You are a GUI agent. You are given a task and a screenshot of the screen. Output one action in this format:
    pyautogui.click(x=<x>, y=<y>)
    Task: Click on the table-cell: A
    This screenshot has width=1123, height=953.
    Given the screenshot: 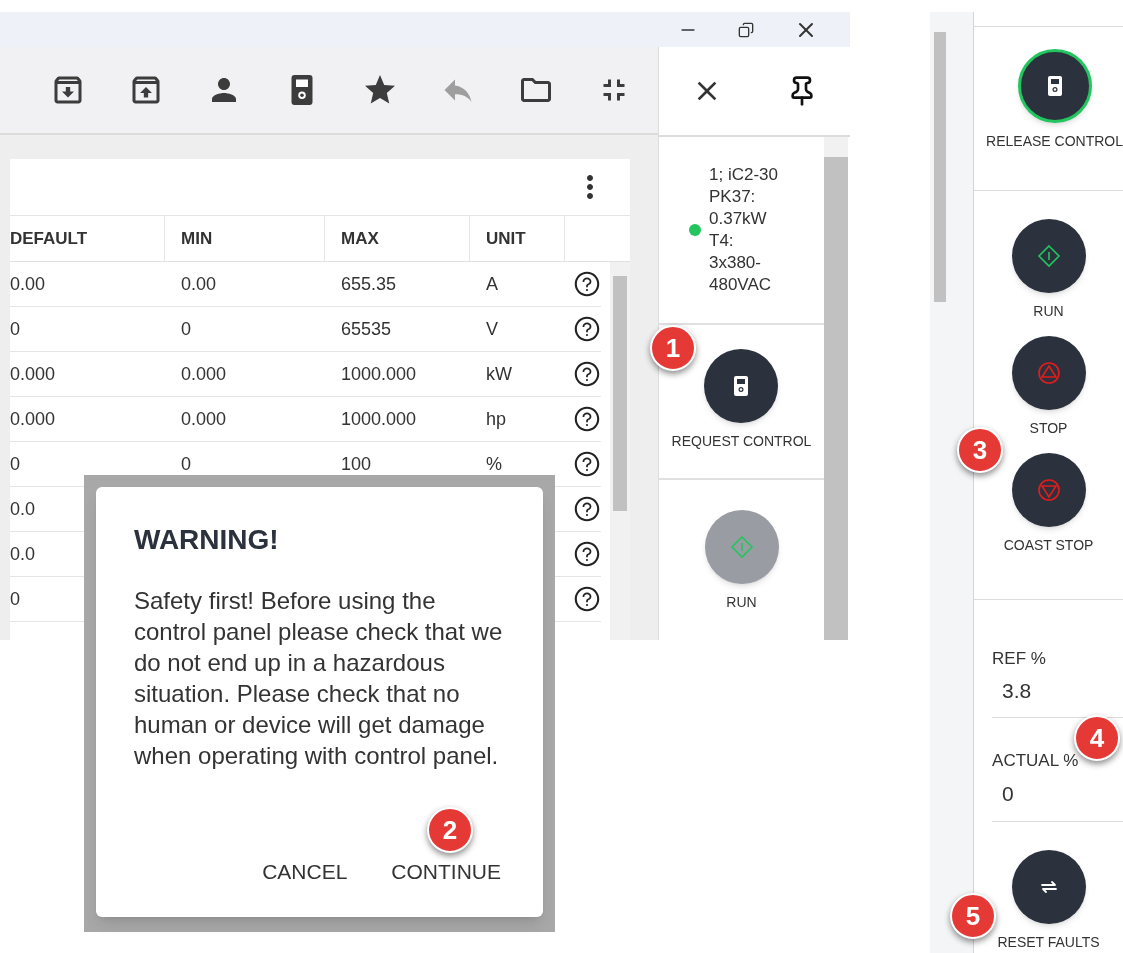 What is the action you would take?
    pyautogui.click(x=492, y=283)
    